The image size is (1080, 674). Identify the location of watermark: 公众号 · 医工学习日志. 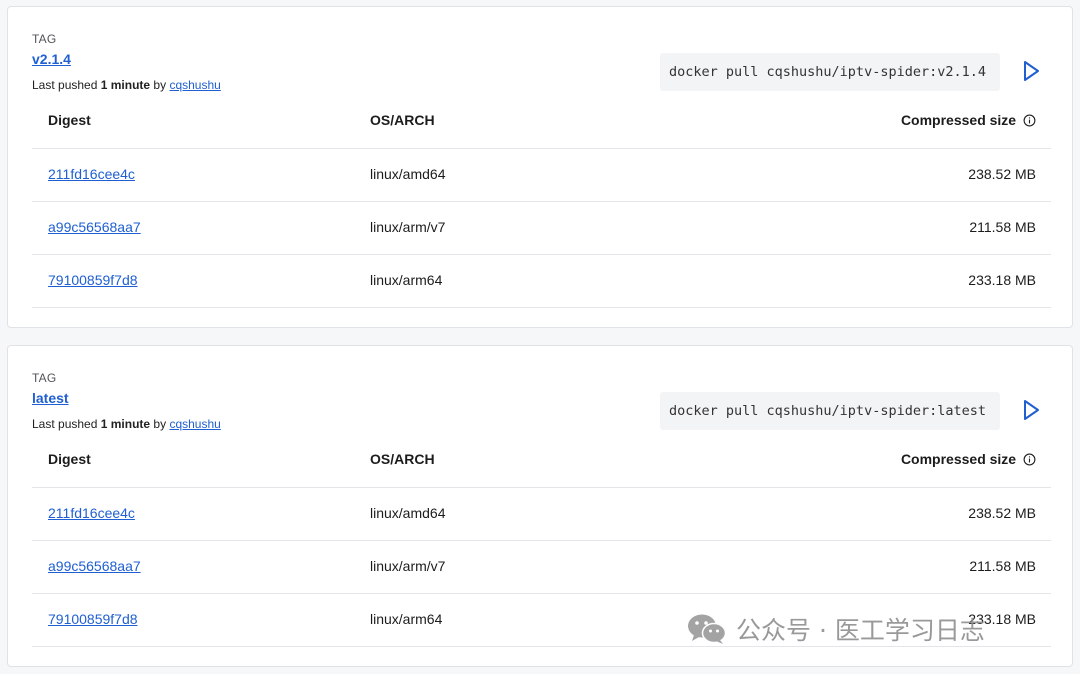
(835, 629).